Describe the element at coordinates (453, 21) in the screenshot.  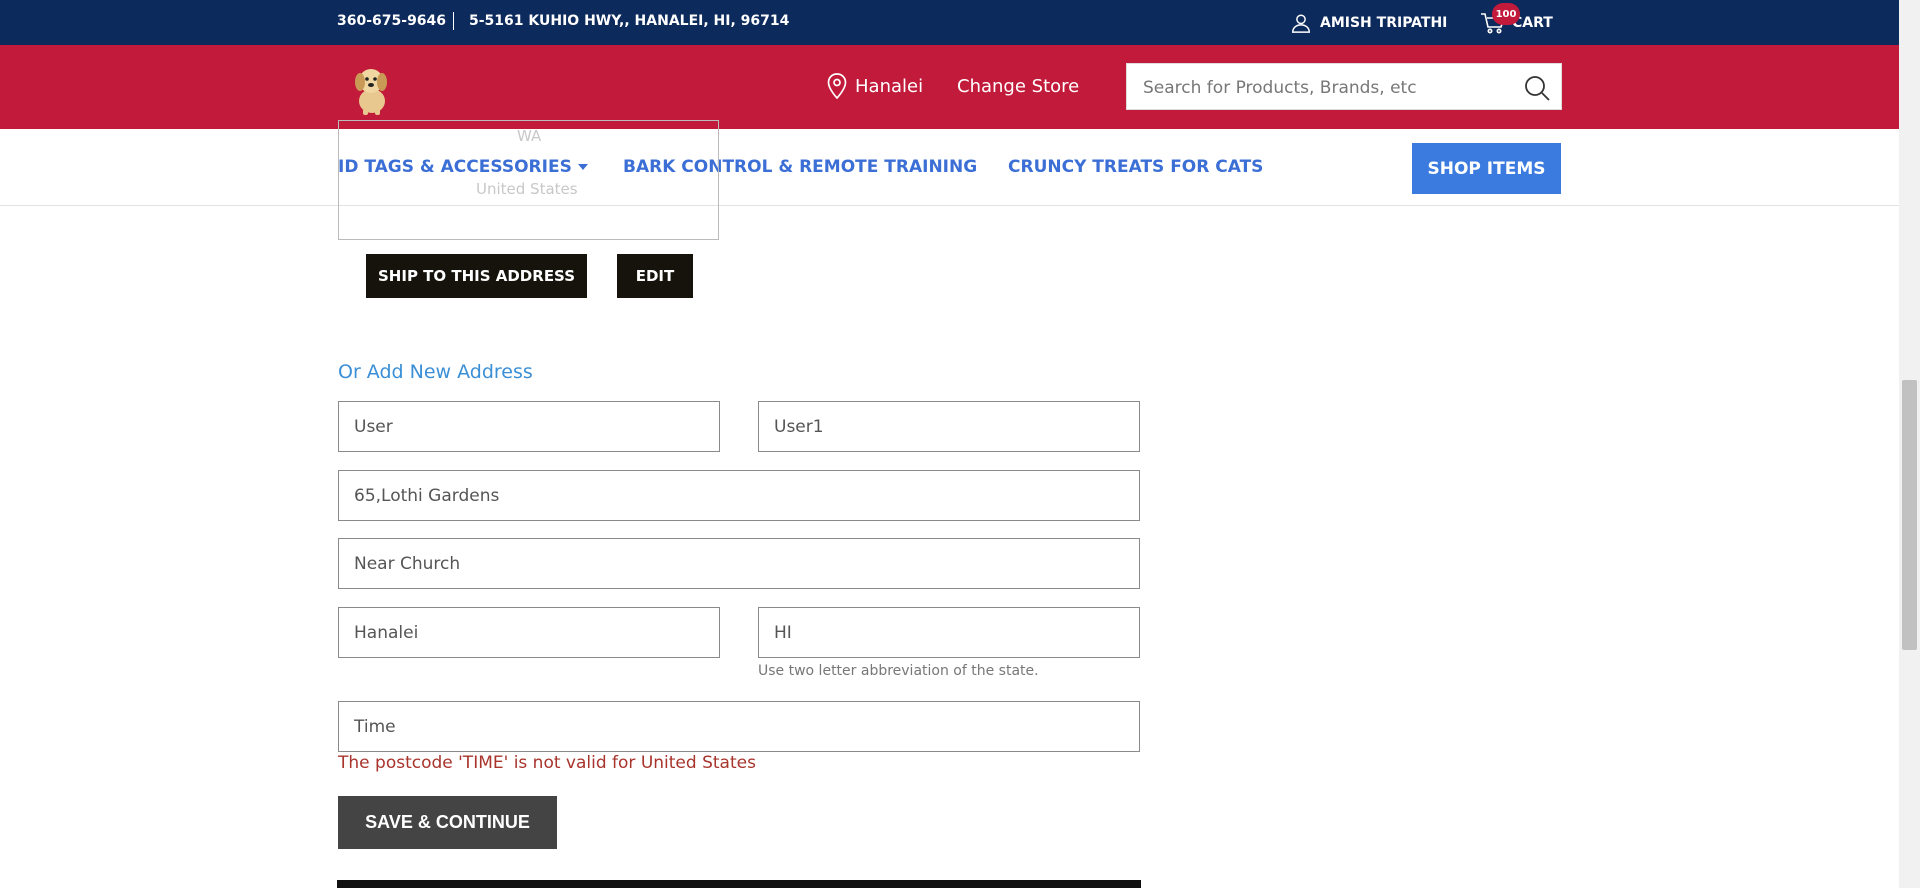
I see `divider` at that location.